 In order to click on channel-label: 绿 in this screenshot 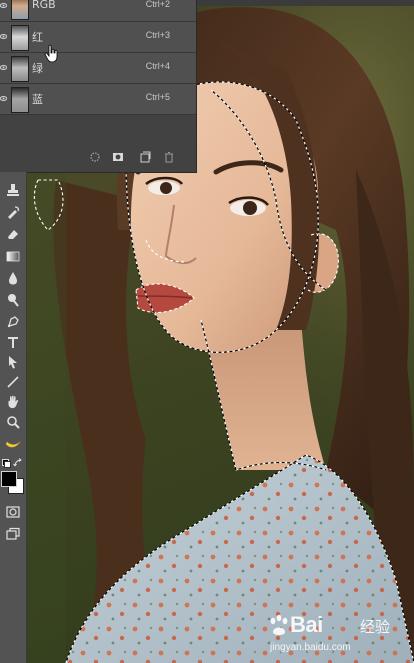, I will do `click(37, 68)`.